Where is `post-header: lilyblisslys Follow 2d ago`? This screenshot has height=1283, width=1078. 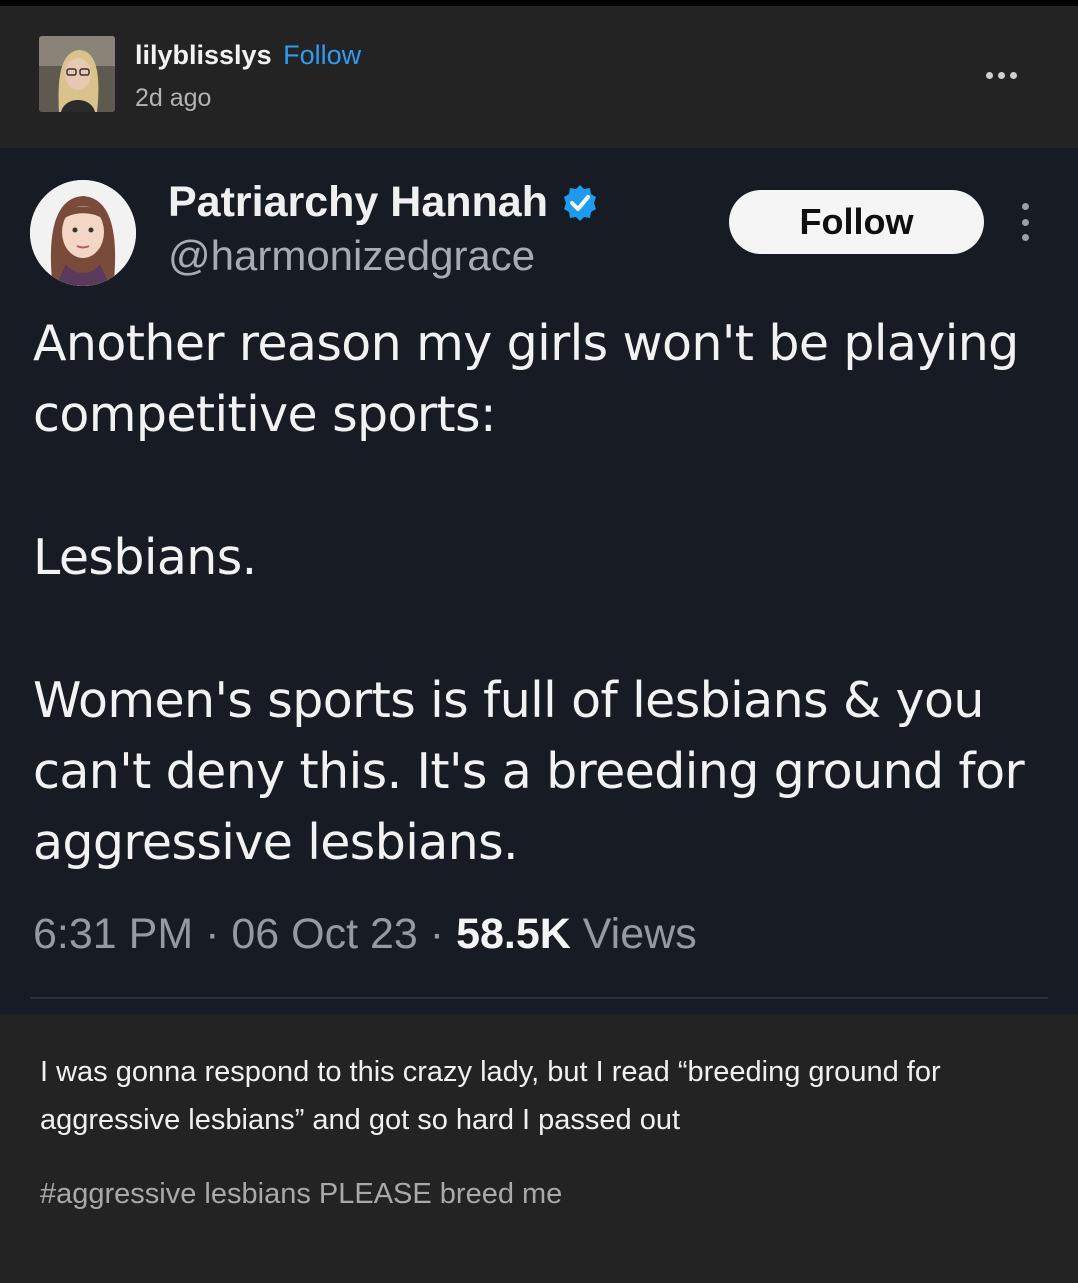
post-header: lilyblisslys Follow 2d ago is located at coordinates (539, 77).